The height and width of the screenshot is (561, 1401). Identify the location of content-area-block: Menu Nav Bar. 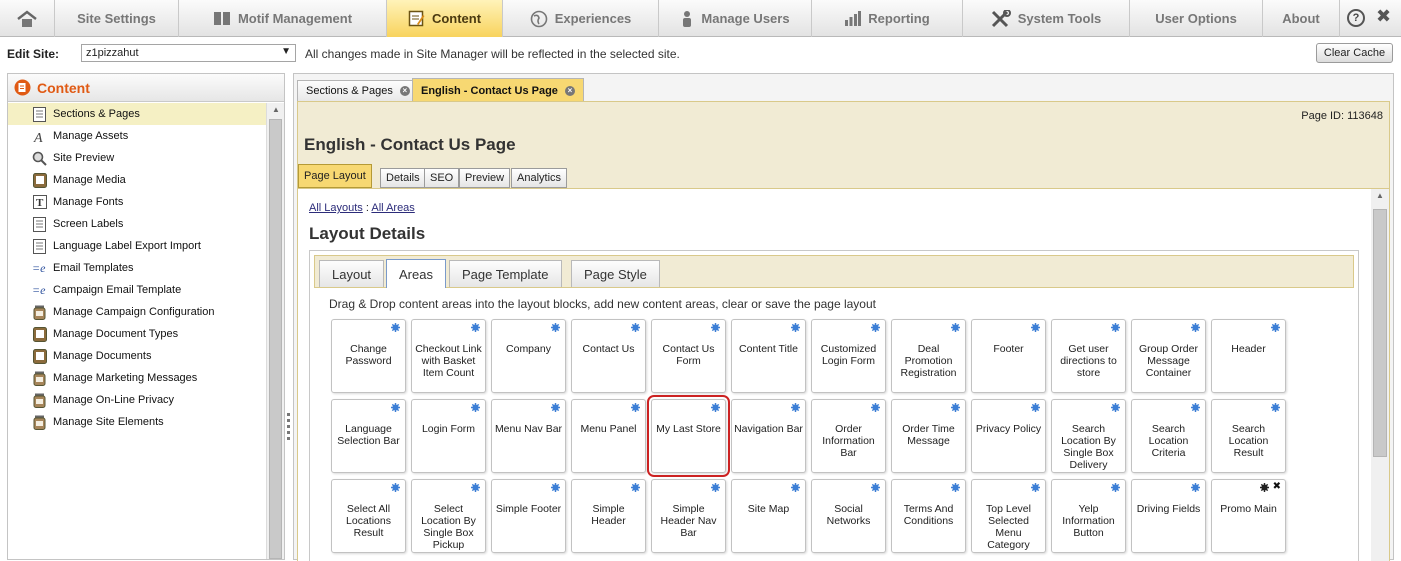
(528, 436).